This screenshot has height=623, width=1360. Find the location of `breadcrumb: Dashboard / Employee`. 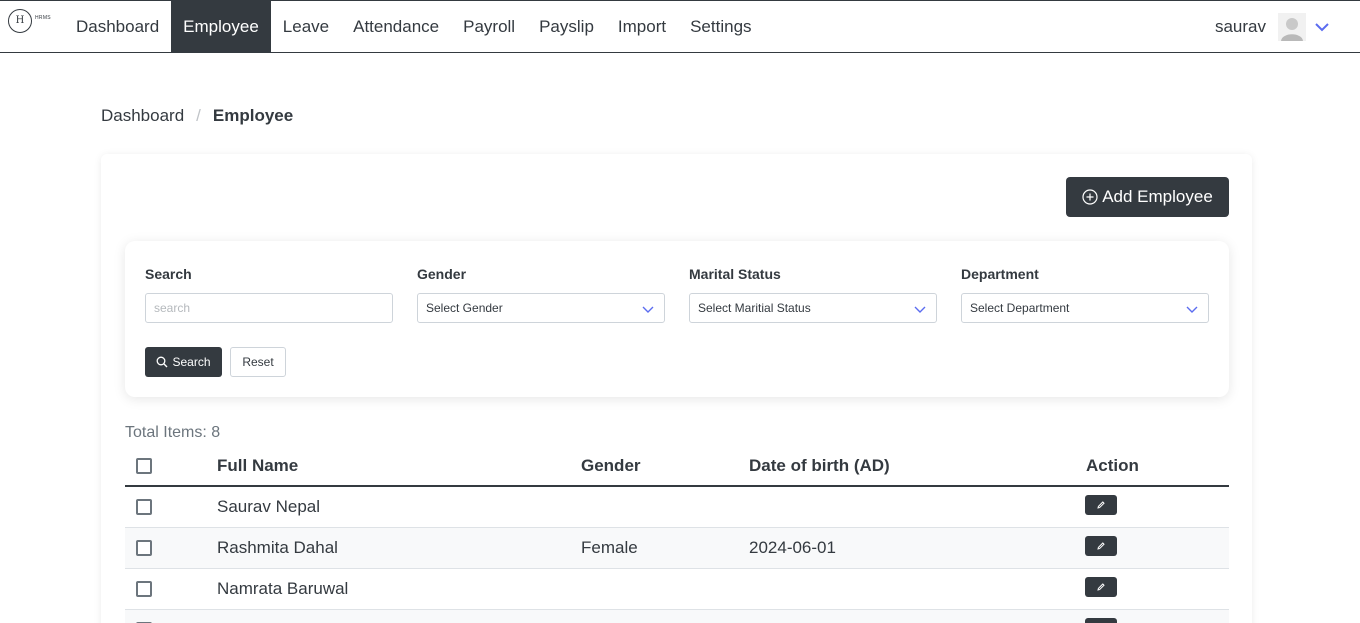

breadcrumb: Dashboard / Employee is located at coordinates (197, 116).